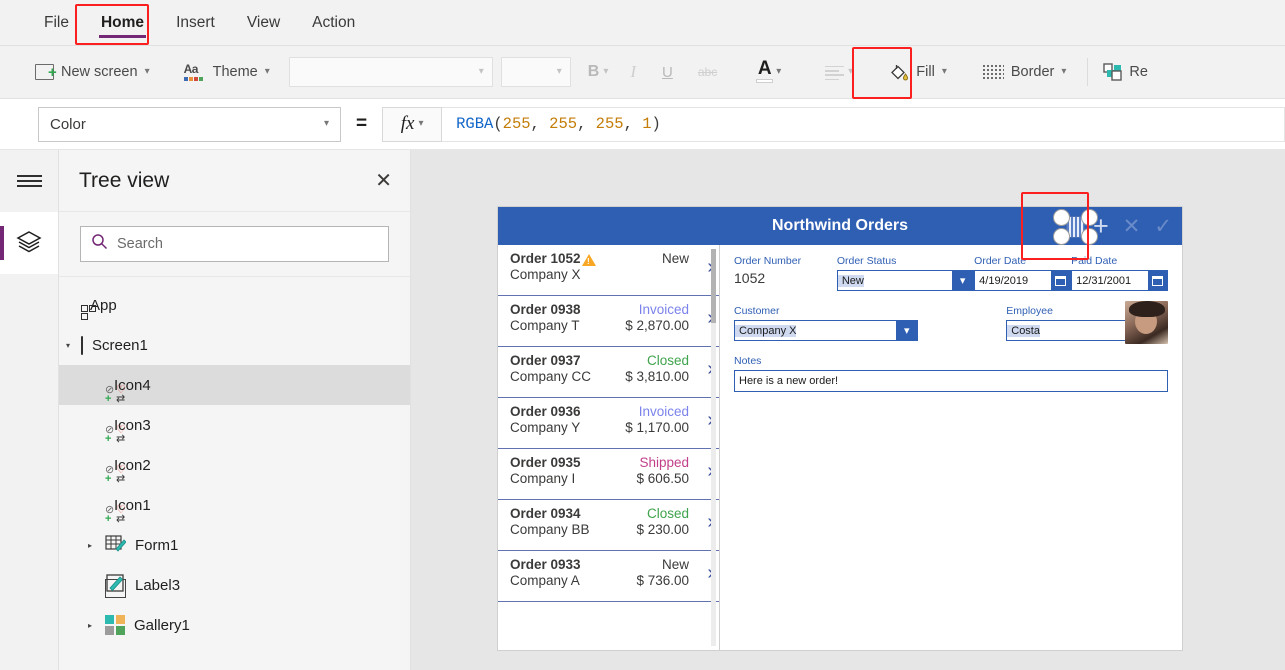  What do you see at coordinates (116, 545) in the screenshot?
I see `form-icon` at bounding box center [116, 545].